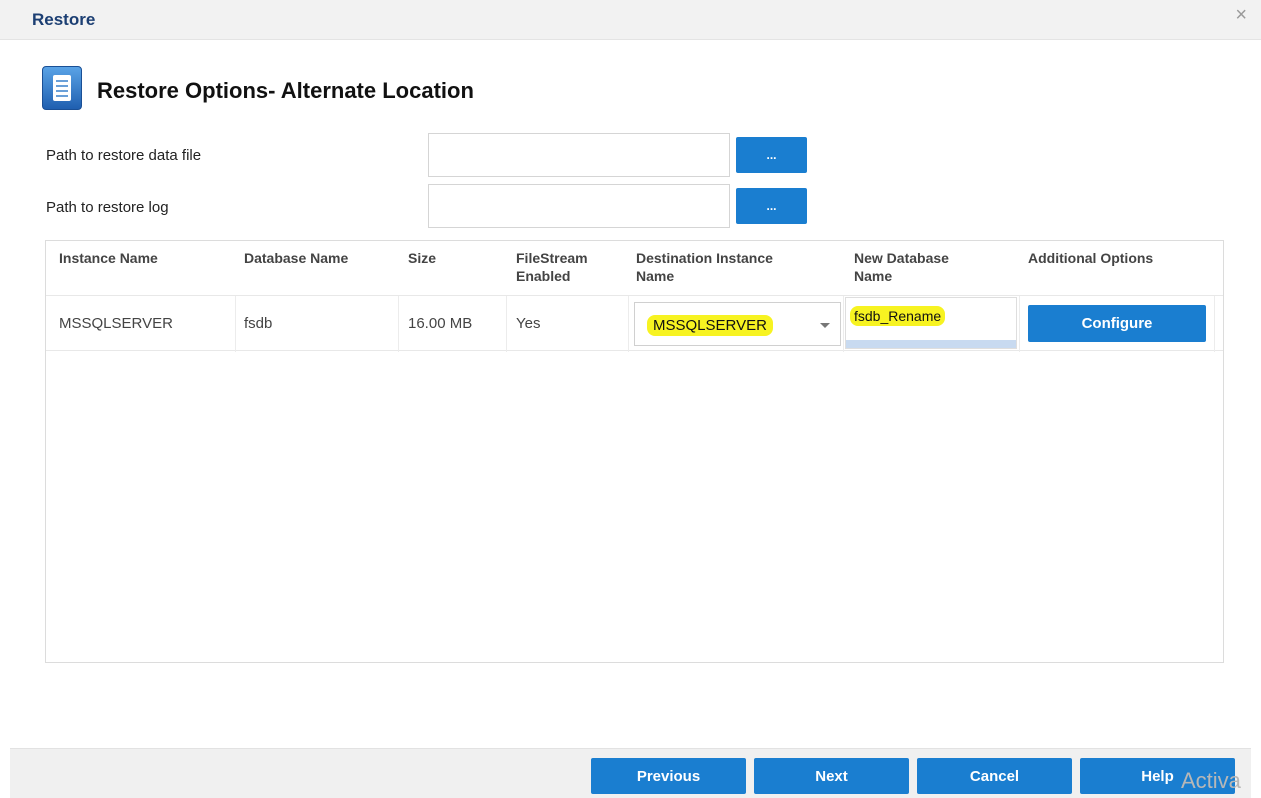 The image size is (1261, 798). What do you see at coordinates (579, 206) in the screenshot?
I see `log-path-input` at bounding box center [579, 206].